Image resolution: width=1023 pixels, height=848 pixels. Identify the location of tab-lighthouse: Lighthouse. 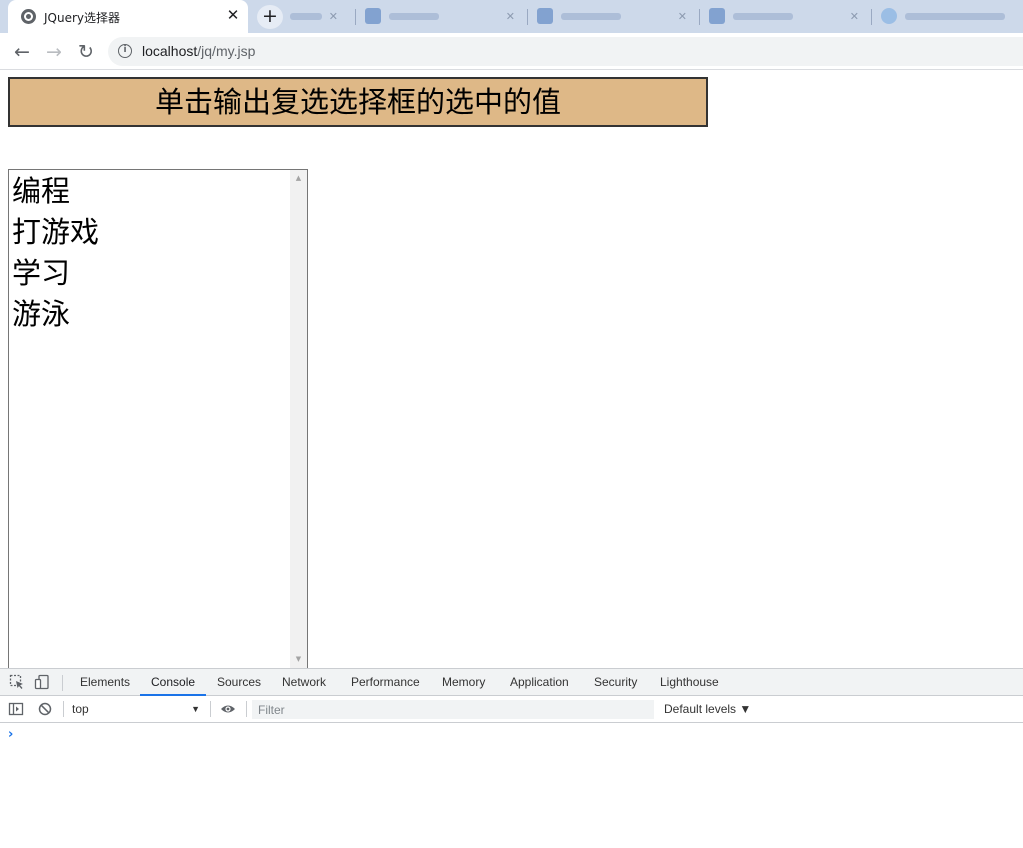
(689, 682).